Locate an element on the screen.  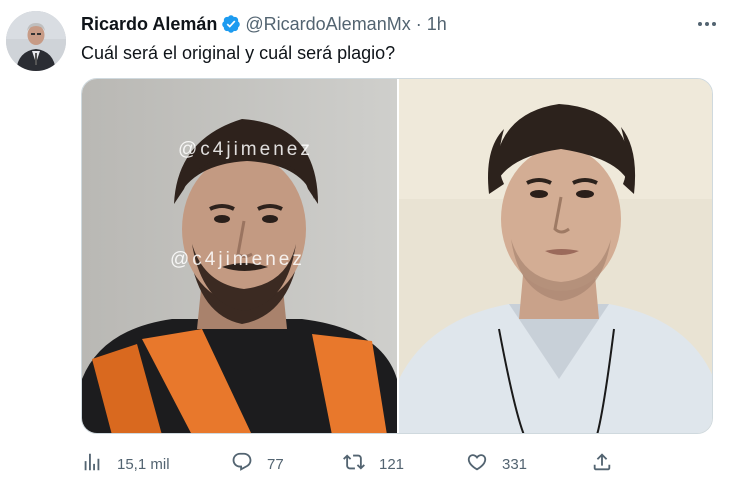
retweet-button: 121 is located at coordinates (373, 464).